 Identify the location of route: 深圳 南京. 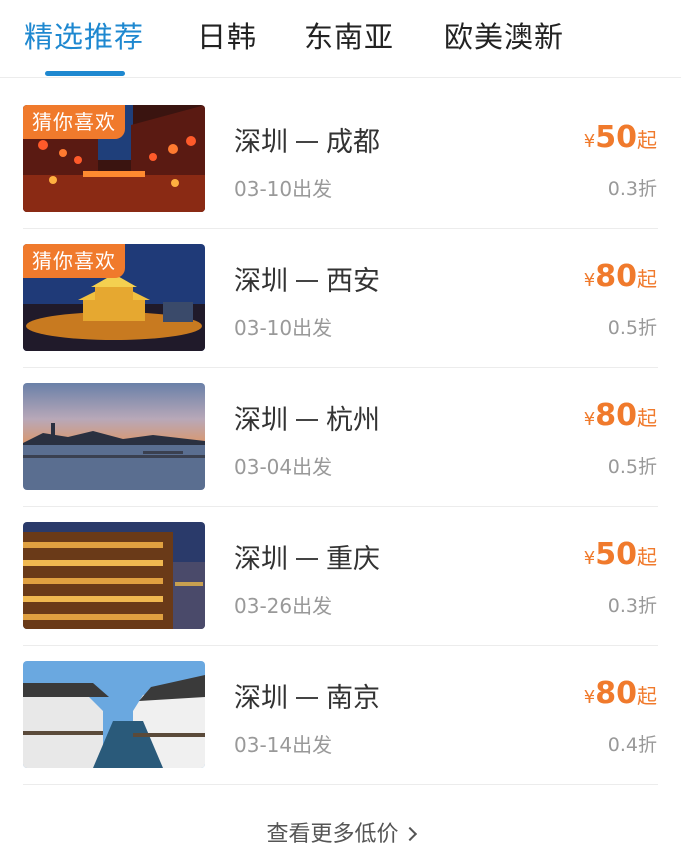
(307, 695).